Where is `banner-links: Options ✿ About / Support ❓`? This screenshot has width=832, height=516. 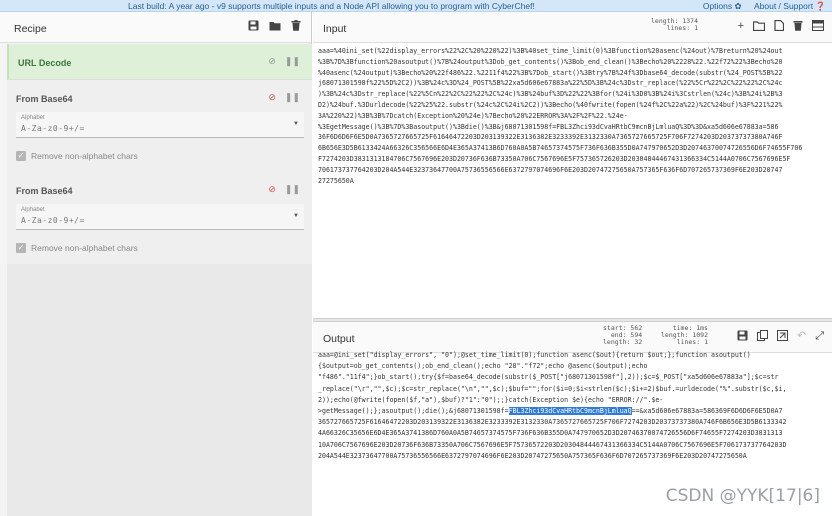 banner-links: Options ✿ About / Support ❓ is located at coordinates (759, 6).